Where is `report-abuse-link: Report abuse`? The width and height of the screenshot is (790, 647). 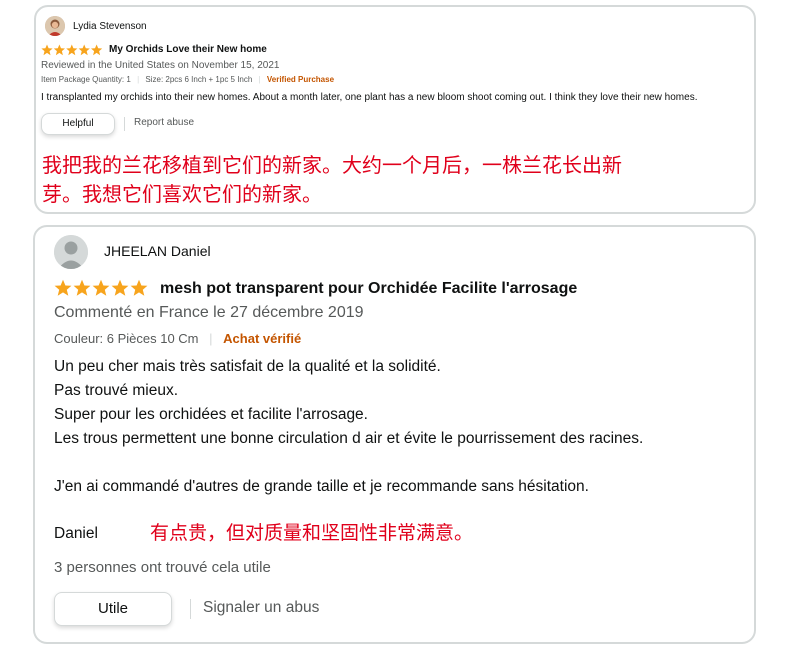 report-abuse-link: Report abuse is located at coordinates (164, 122).